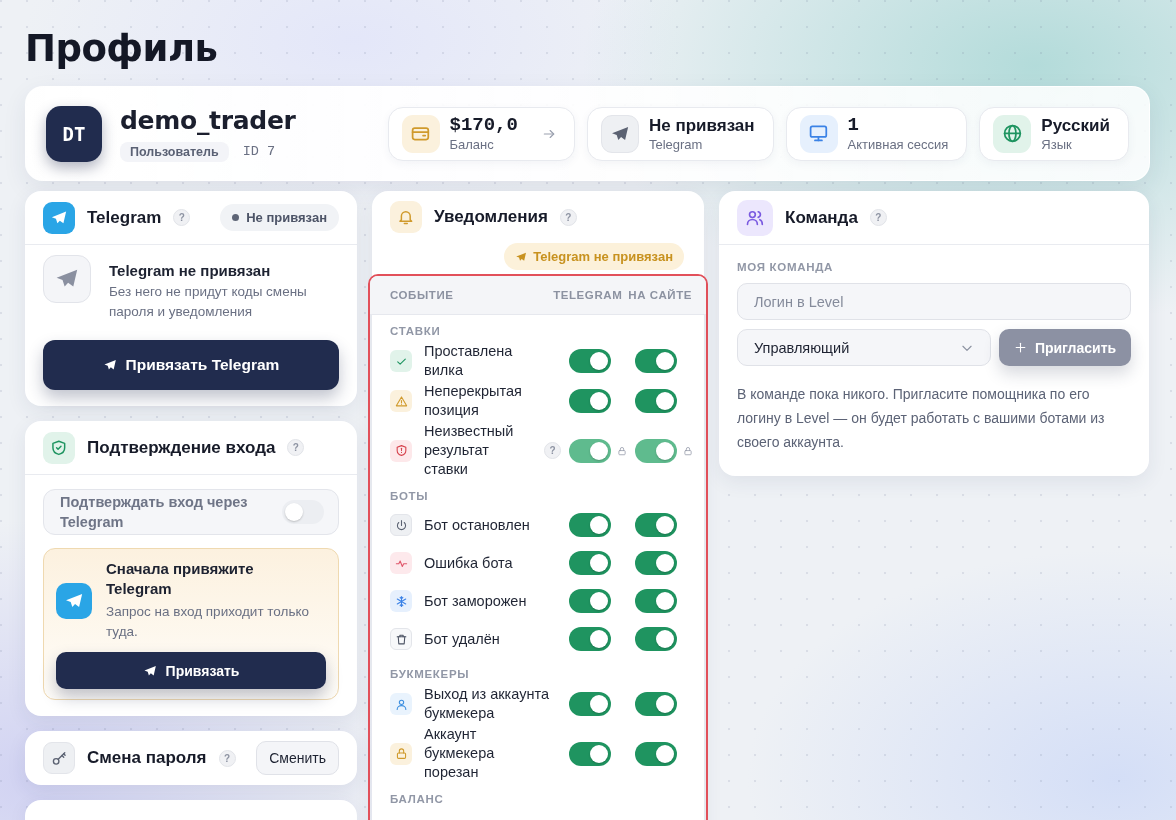 The image size is (1176, 820). I want to click on stat-value: $170,0, so click(483, 125).